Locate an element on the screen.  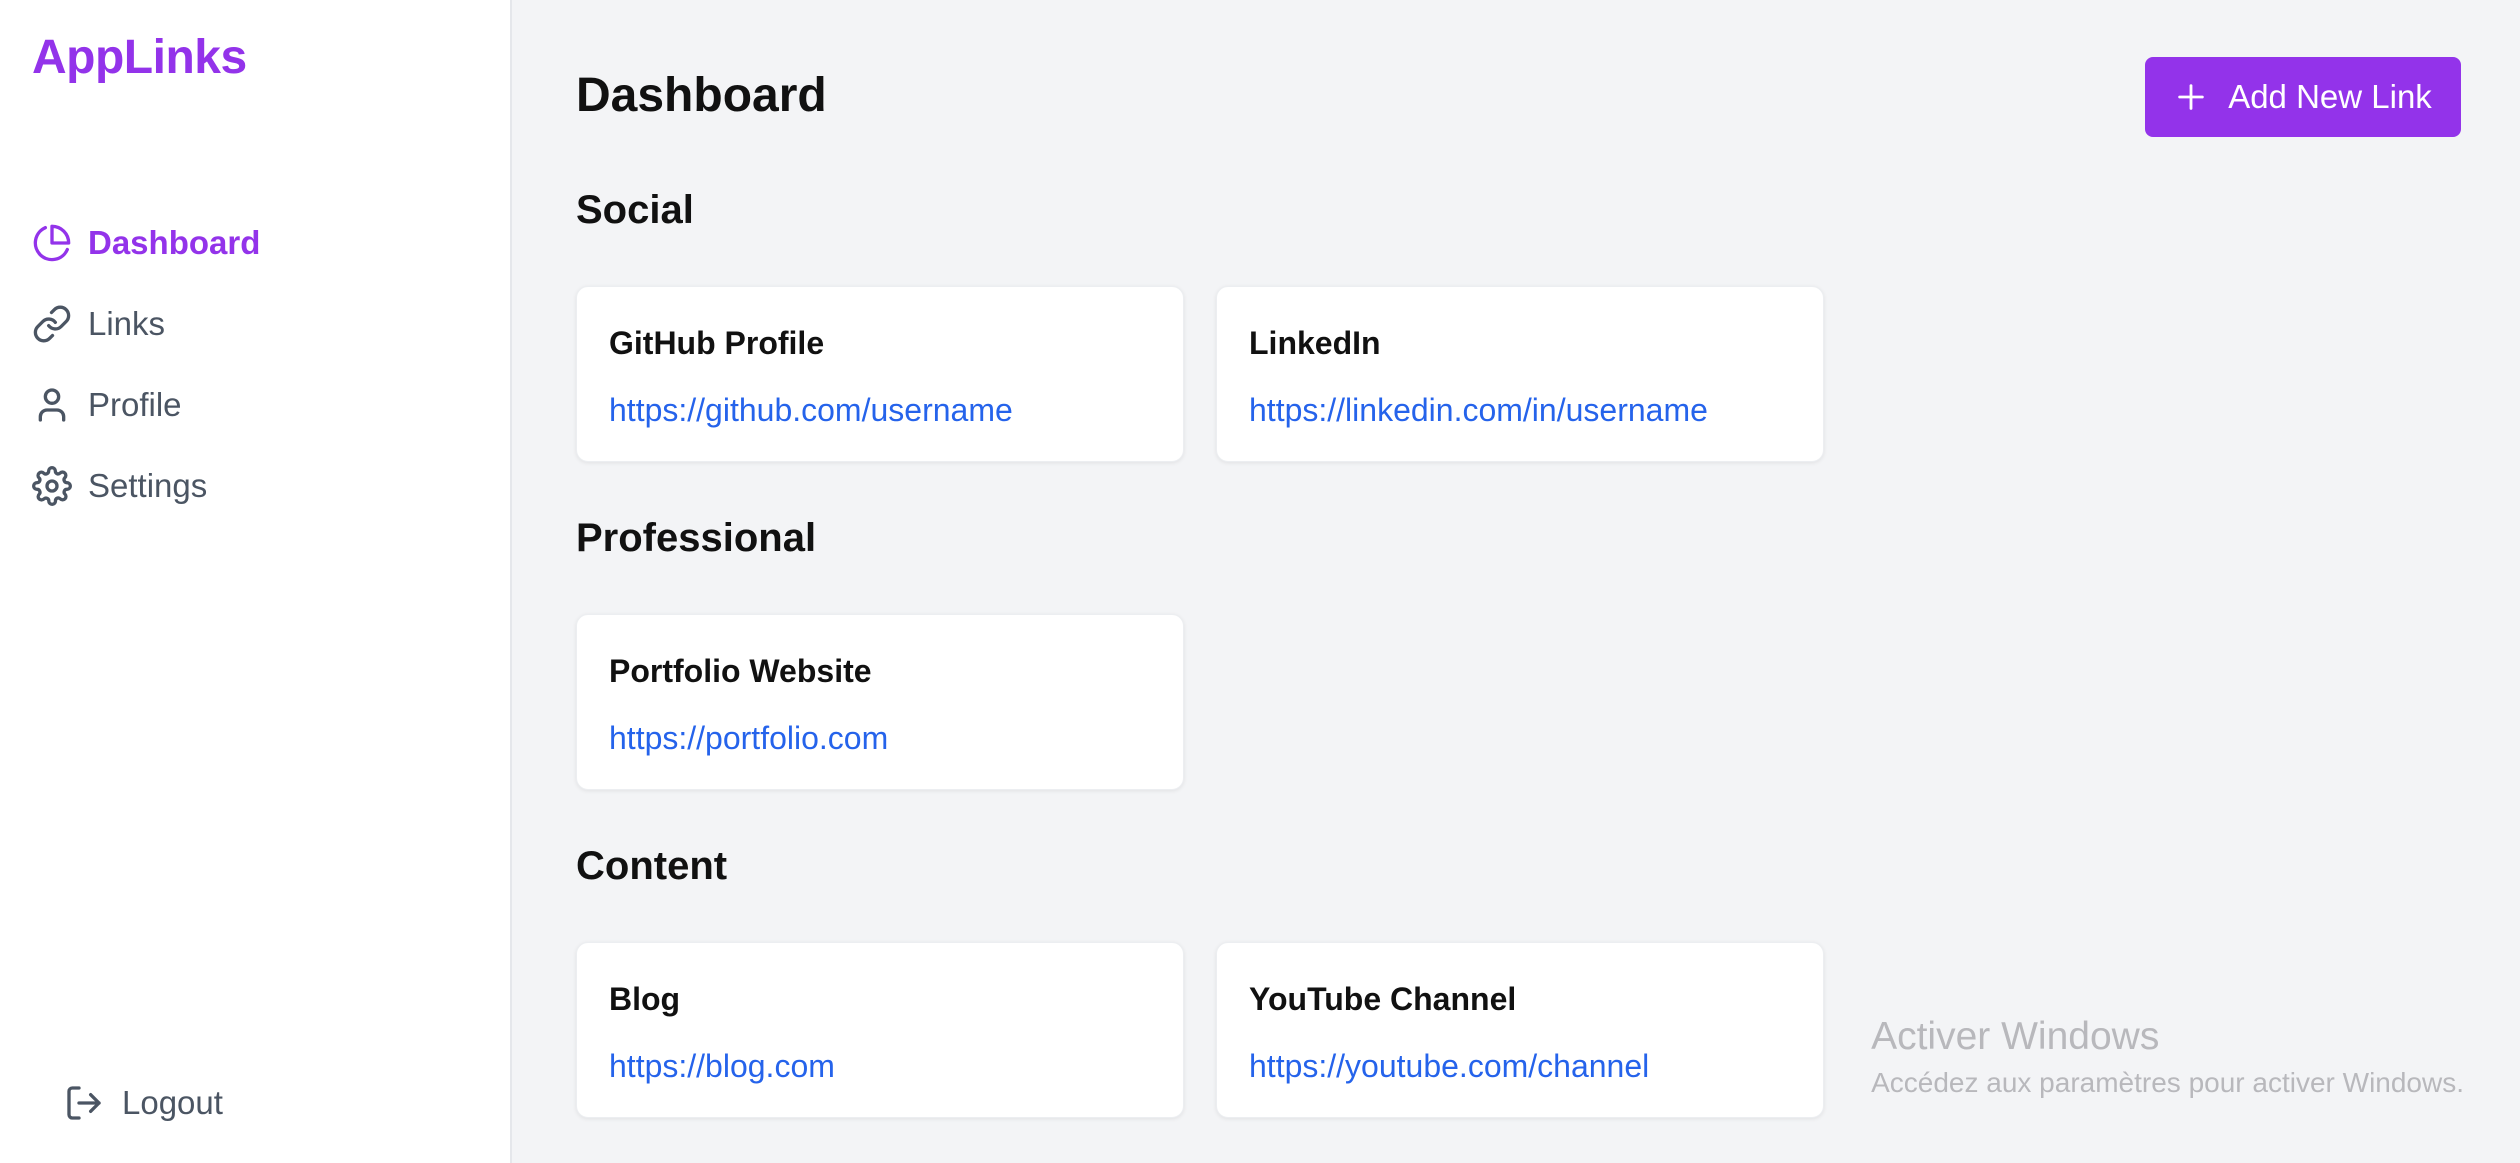
logout-icon is located at coordinates (84, 1103).